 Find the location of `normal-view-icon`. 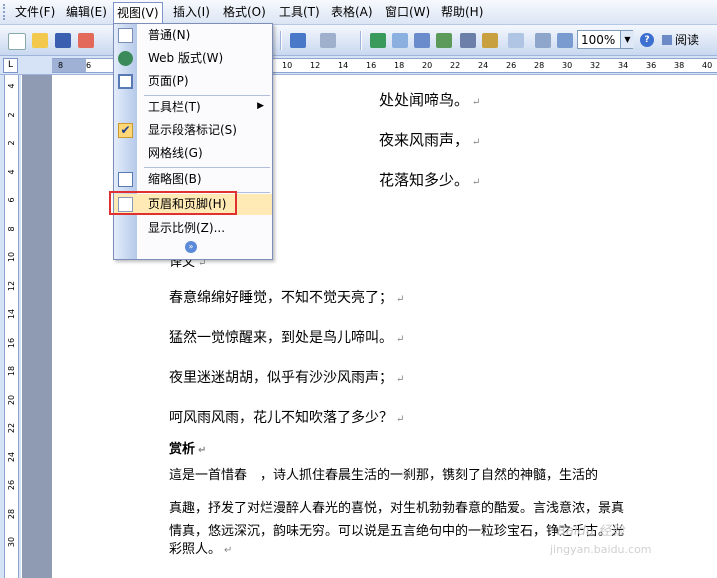

normal-view-icon is located at coordinates (125, 35).